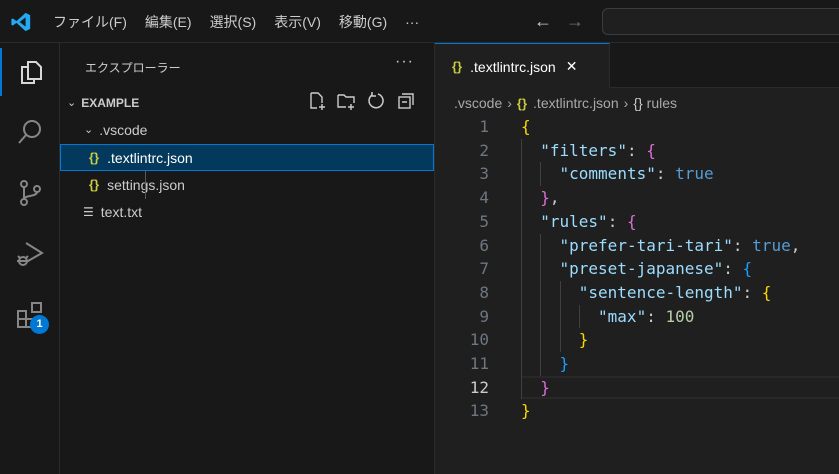 The image size is (839, 474). Describe the element at coordinates (622, 316) in the screenshot. I see `code-token: "max"` at that location.